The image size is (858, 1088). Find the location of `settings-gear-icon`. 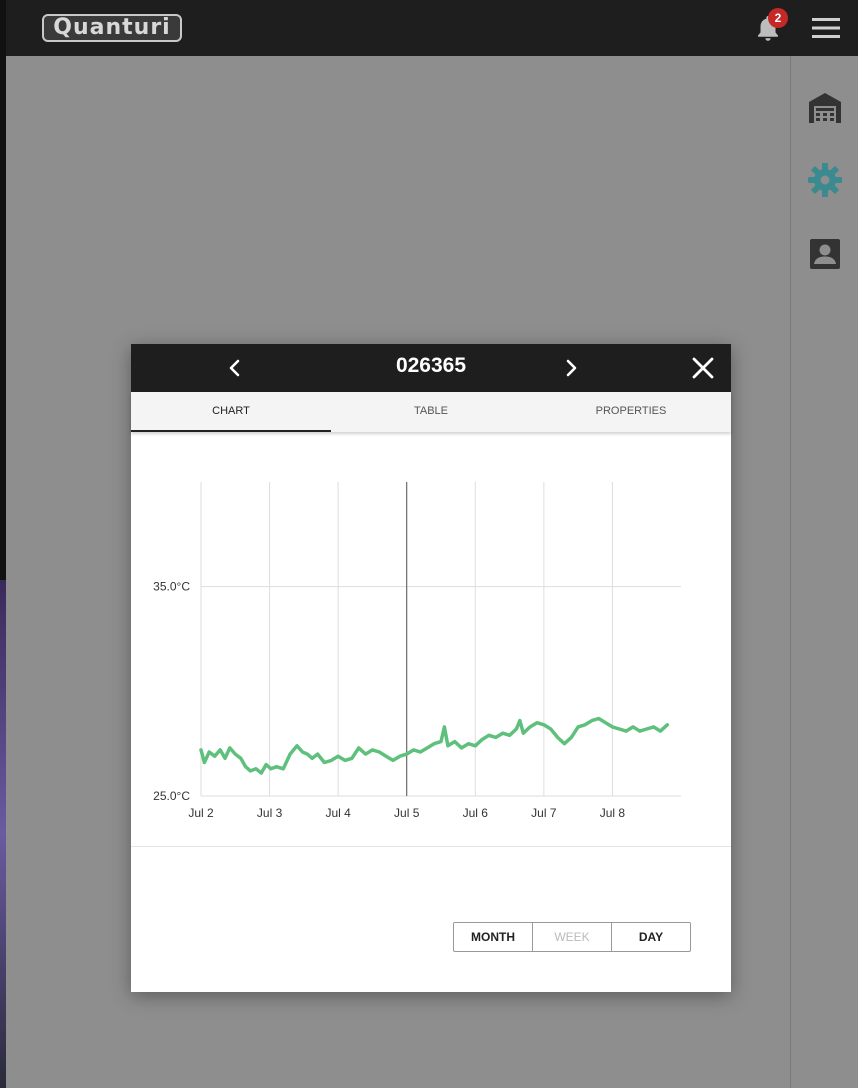

settings-gear-icon is located at coordinates (825, 180).